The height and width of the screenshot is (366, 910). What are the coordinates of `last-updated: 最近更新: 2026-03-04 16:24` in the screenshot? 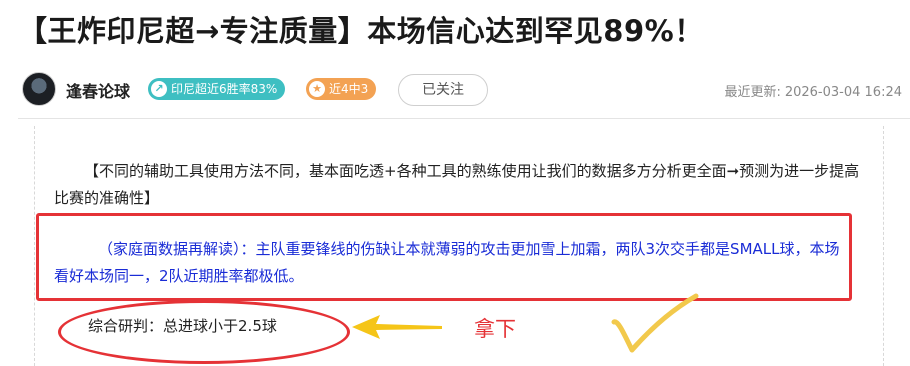 It's located at (811, 90).